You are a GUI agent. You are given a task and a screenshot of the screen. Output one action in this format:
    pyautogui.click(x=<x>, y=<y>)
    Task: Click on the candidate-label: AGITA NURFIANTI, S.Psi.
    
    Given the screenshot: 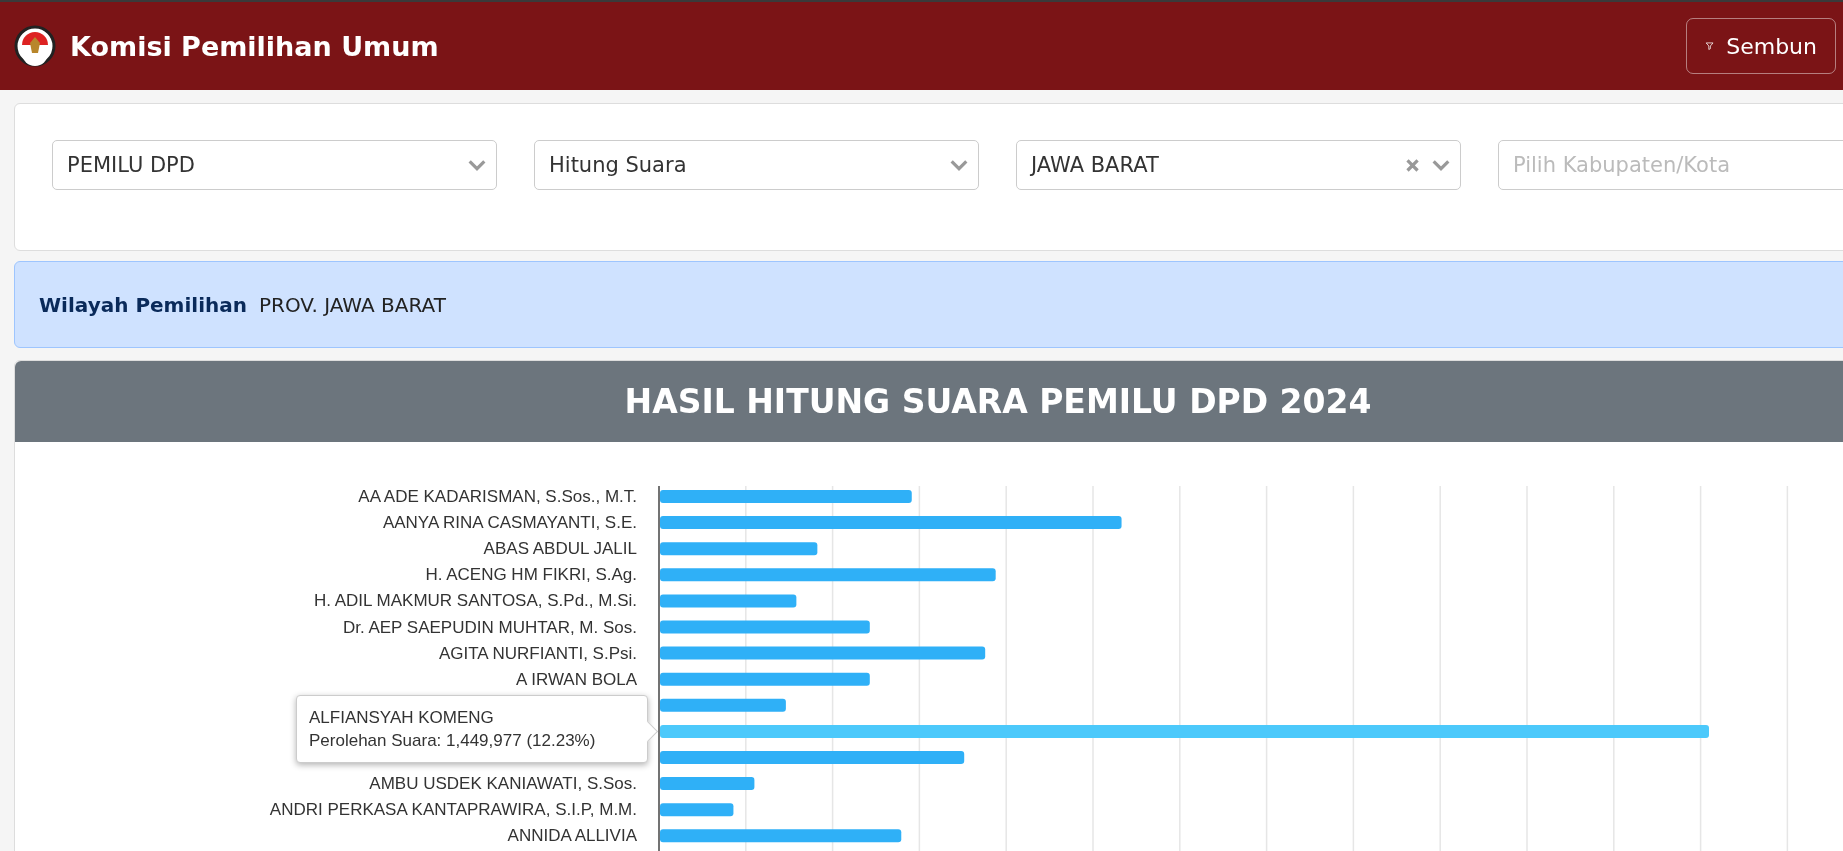 What is the action you would take?
    pyautogui.click(x=537, y=653)
    